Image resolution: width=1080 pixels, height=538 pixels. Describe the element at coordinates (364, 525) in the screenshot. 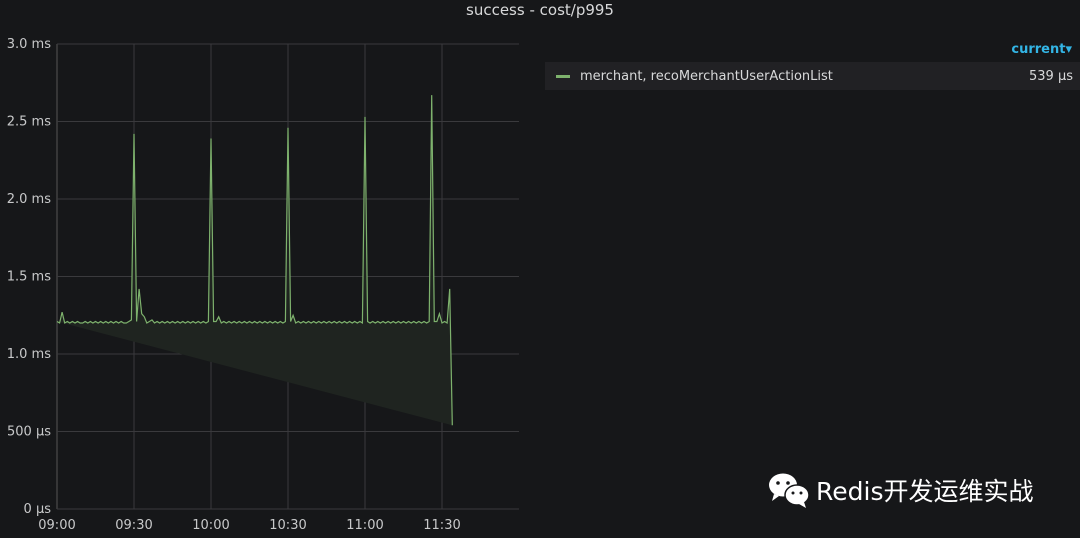

I see `x-tick-label: 11:00` at that location.